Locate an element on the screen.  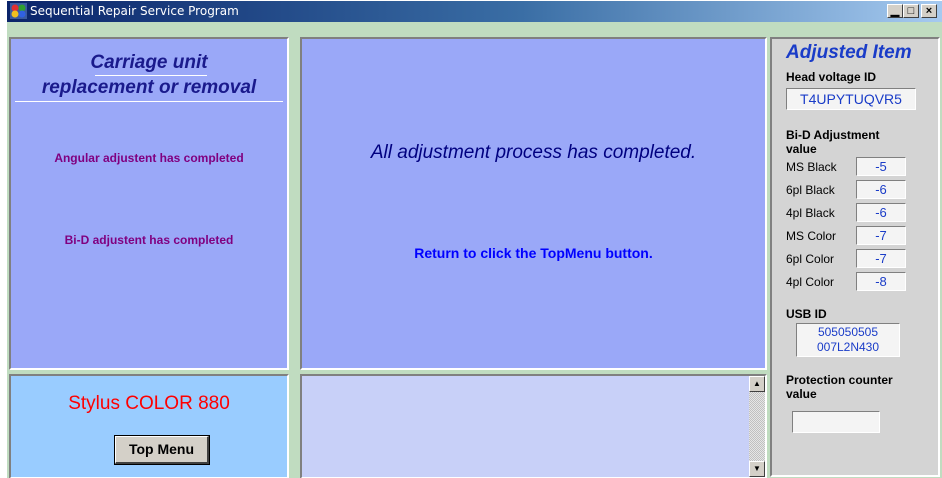
model-panel: Stylus COLOR 880 Top Menu is located at coordinates (149, 426).